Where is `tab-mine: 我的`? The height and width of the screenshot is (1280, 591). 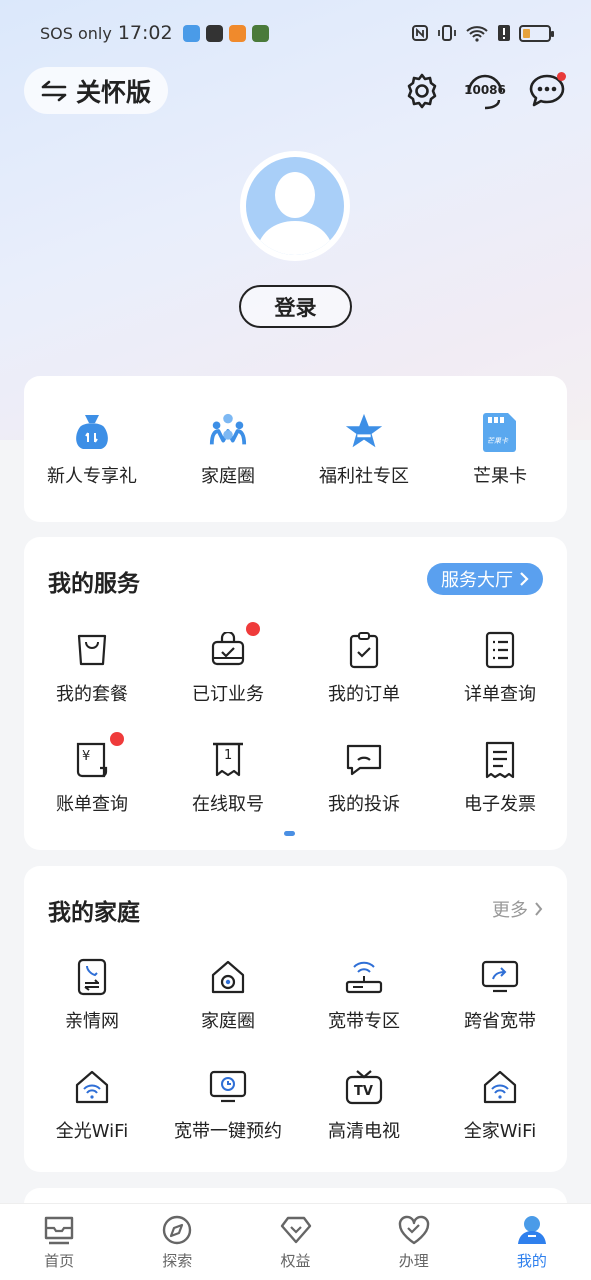
tab-mine: 我的 is located at coordinates (532, 1242).